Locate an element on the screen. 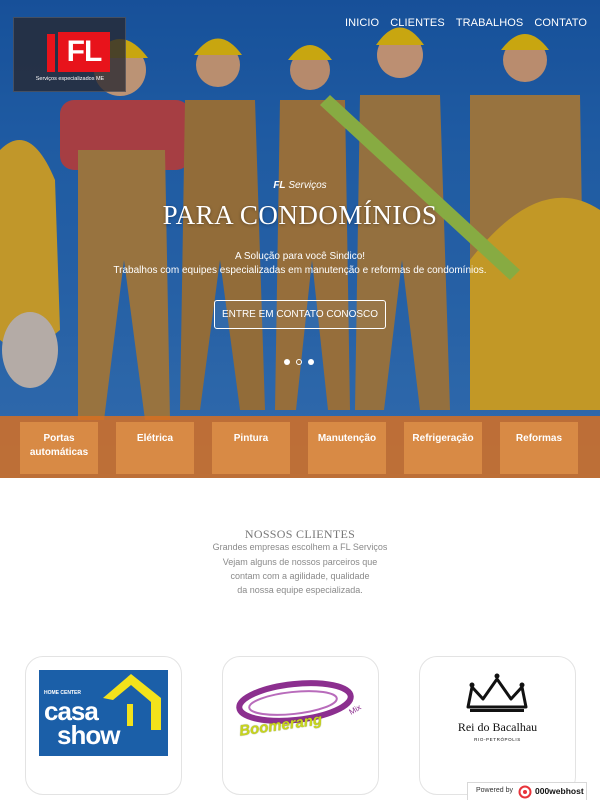 The height and width of the screenshot is (800, 600). hero-title: PARA CONDOMÍNIOS is located at coordinates (300, 215).